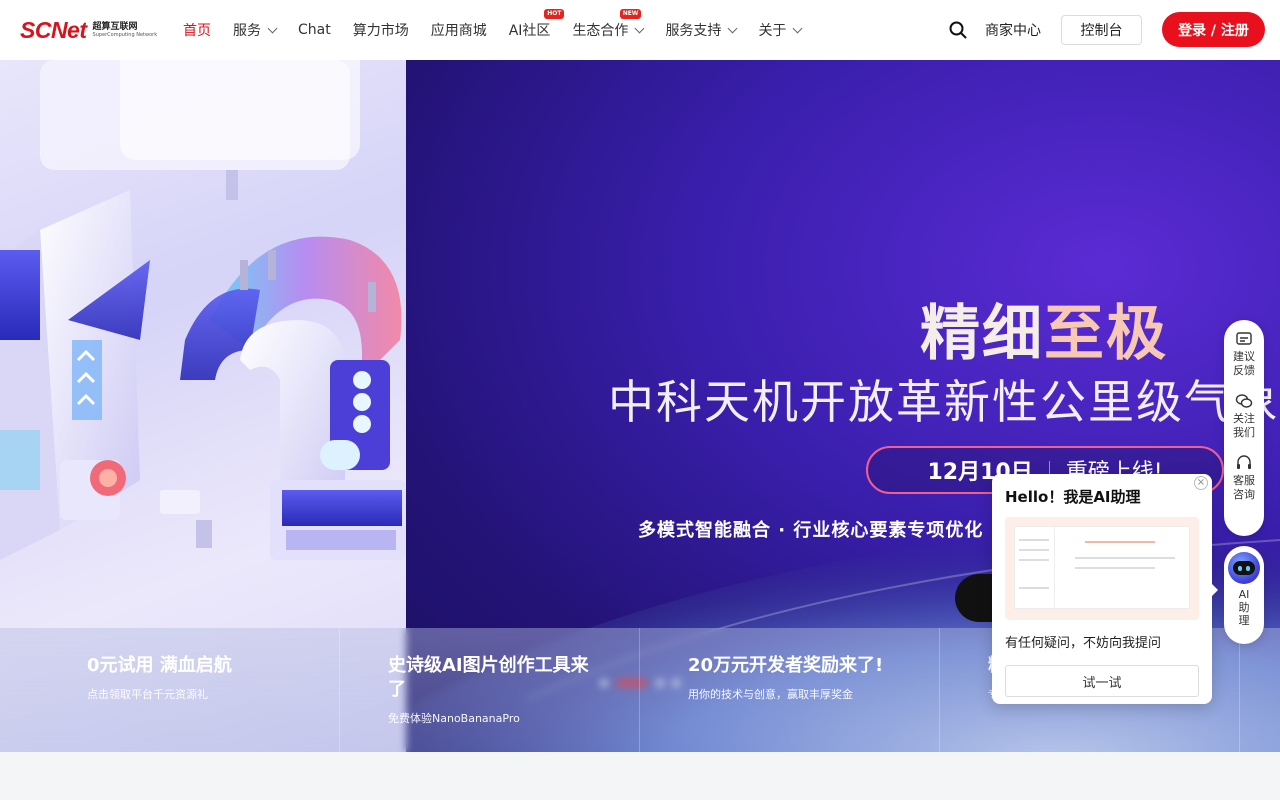  Describe the element at coordinates (786, 665) in the screenshot. I see `promo-card-title: 20万元开发者奖励来了!` at that location.